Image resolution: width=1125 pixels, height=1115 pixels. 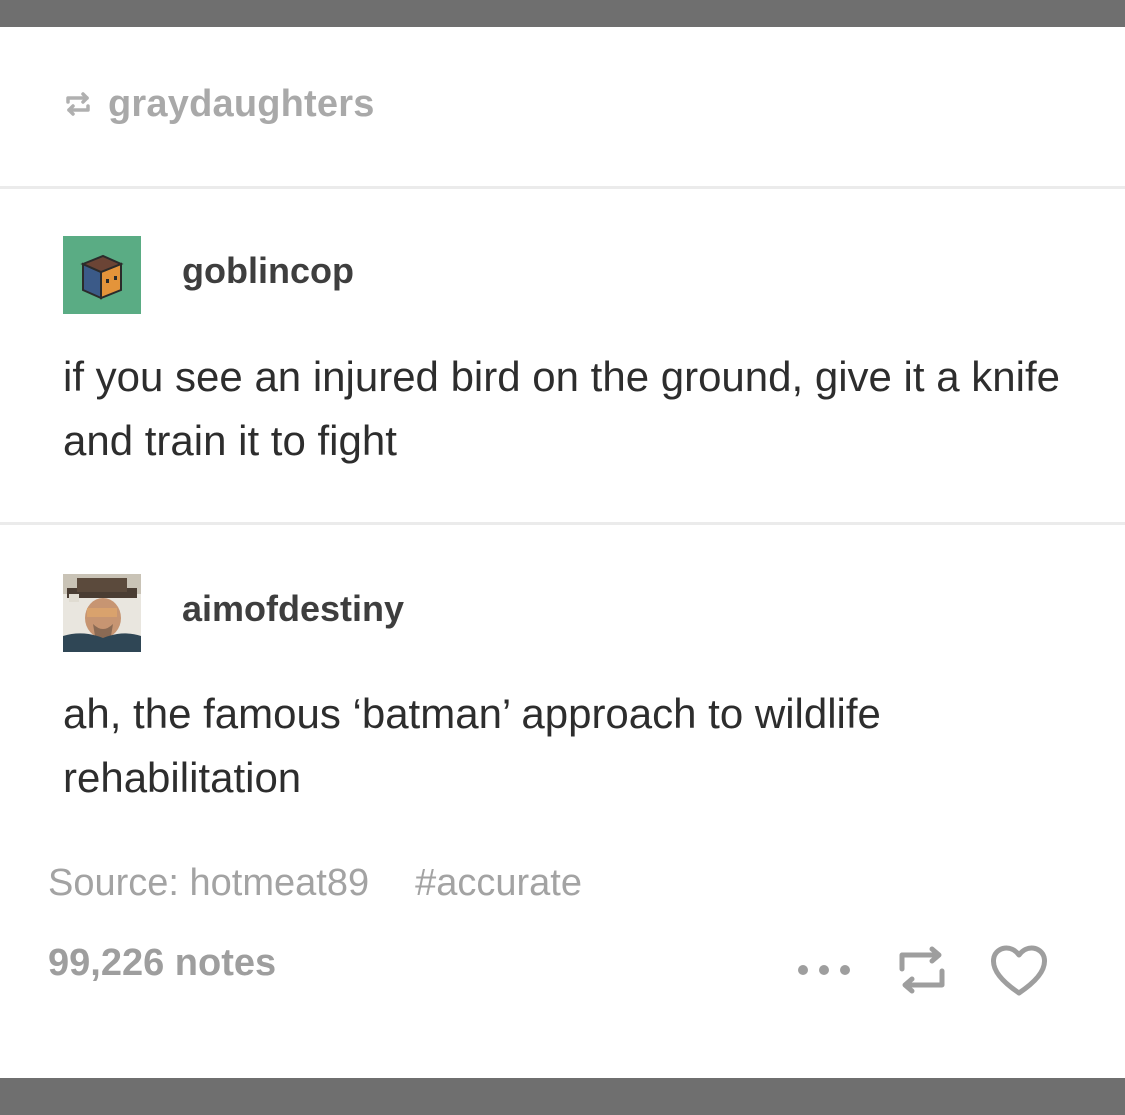 What do you see at coordinates (498, 883) in the screenshot?
I see `tag-link: #accurate` at bounding box center [498, 883].